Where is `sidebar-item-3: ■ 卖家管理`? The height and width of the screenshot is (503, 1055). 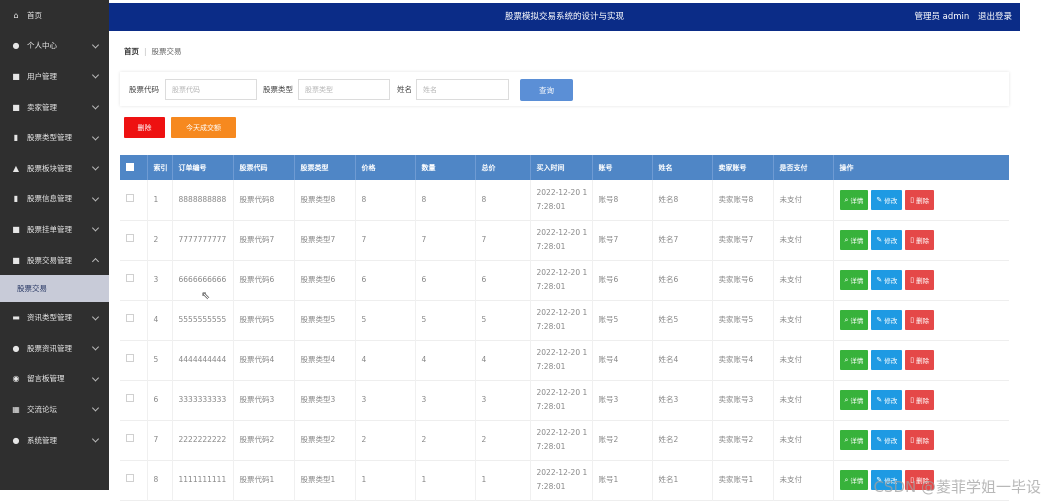
sidebar-item-3: ■ 卖家管理 is located at coordinates (54, 107).